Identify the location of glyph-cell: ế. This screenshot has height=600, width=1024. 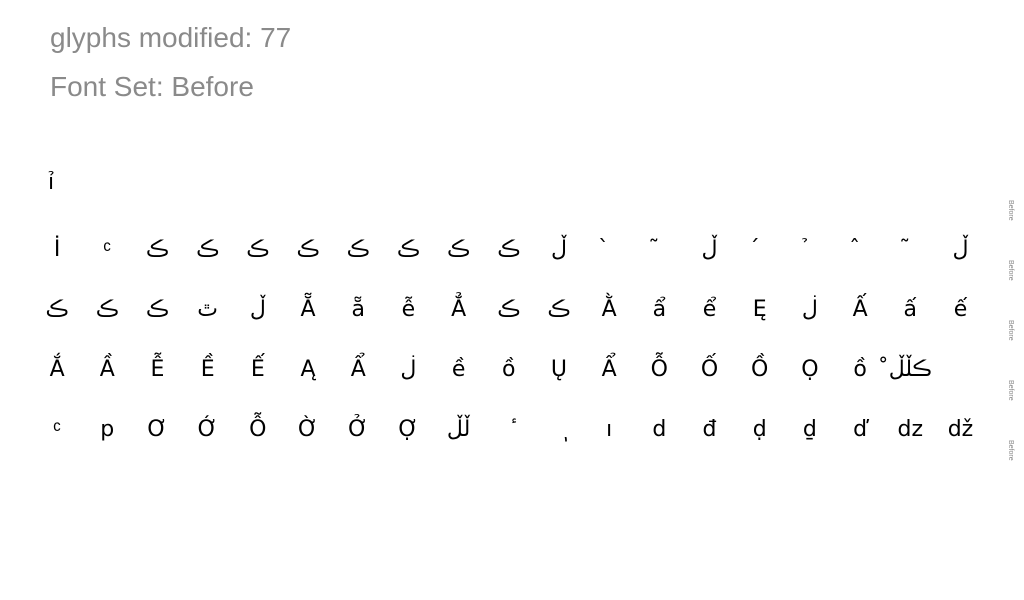
(960, 309).